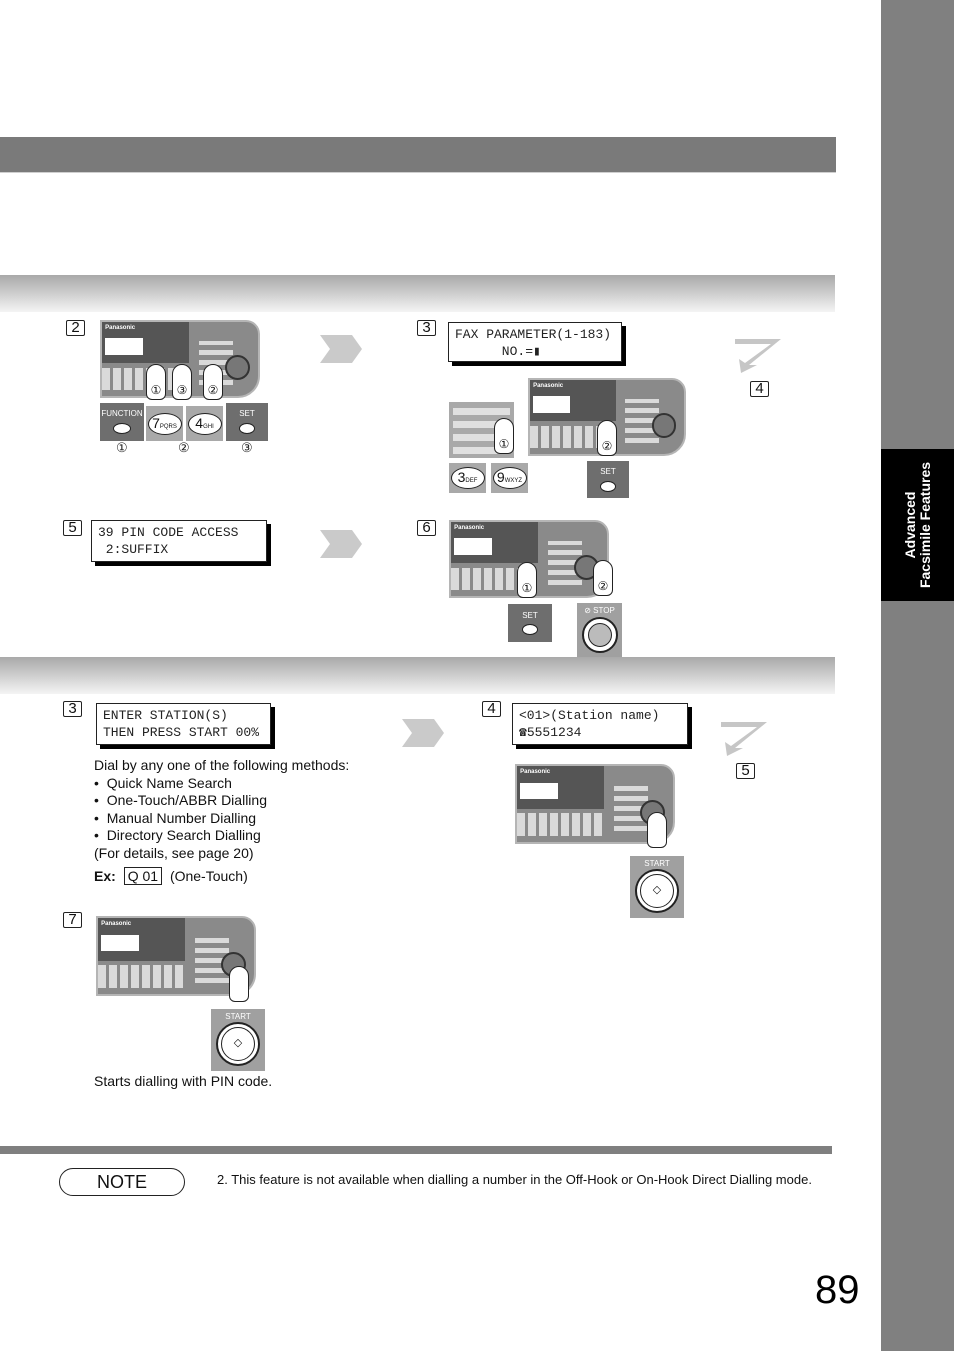 The height and width of the screenshot is (1351, 954). I want to click on lcd-line-1: ENTER STATION(S), so click(165, 715).